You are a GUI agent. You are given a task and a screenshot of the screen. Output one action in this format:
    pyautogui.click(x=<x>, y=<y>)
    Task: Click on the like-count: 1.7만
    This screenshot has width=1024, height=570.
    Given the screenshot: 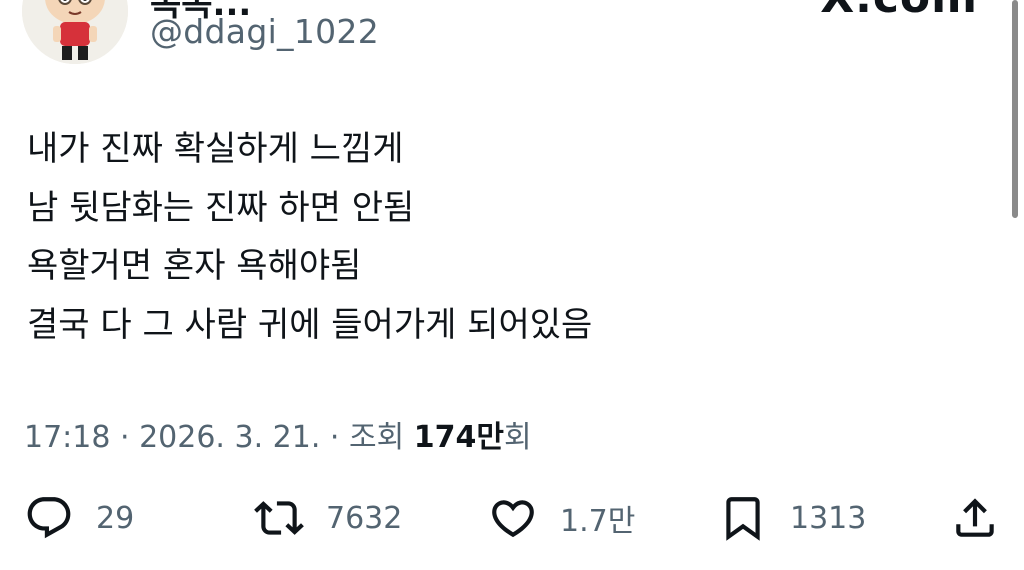 What is the action you would take?
    pyautogui.click(x=598, y=521)
    